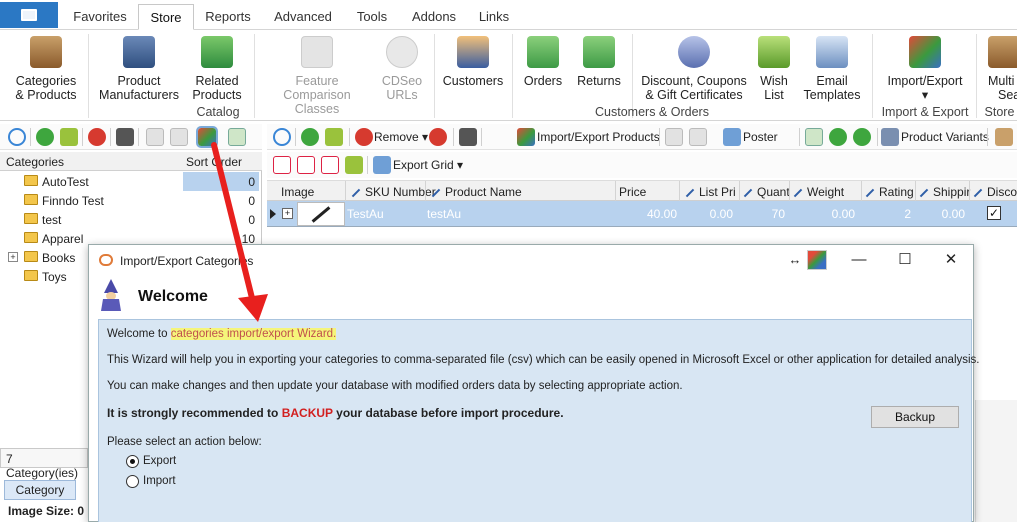  What do you see at coordinates (710, 192) in the screenshot?
I see `column-header-list-price: List Pri` at bounding box center [710, 192].